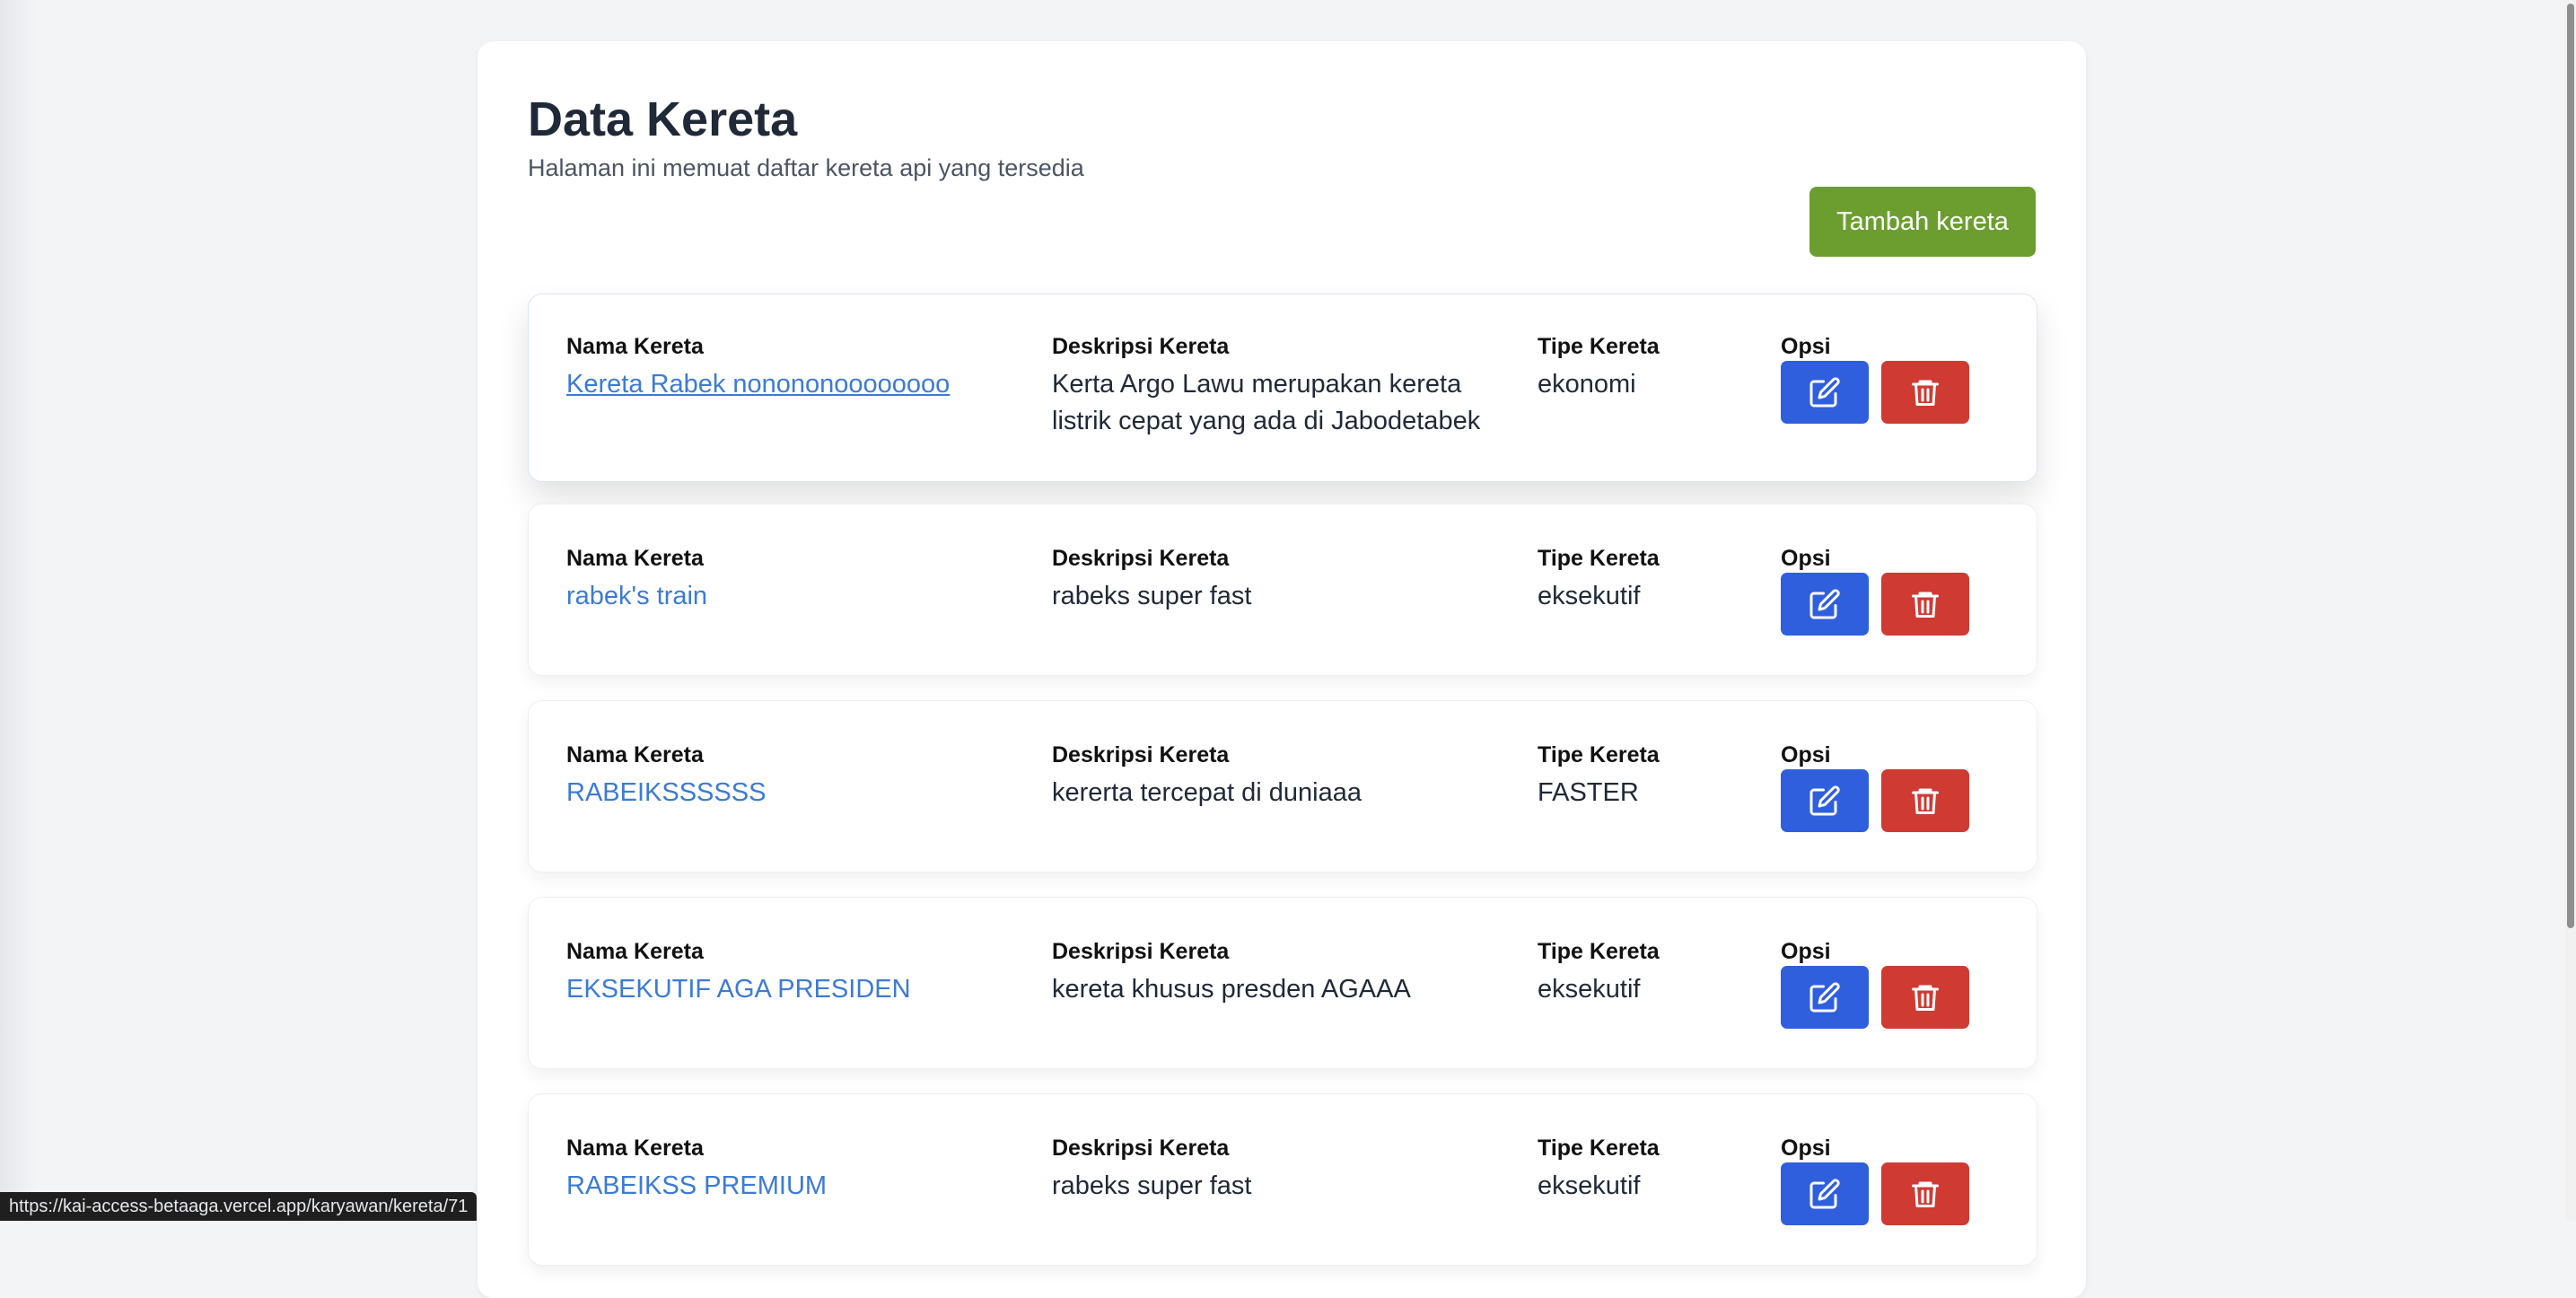 Image resolution: width=2576 pixels, height=1298 pixels. I want to click on train-description-value: kererta tercepat di duniaaa, so click(1207, 793).